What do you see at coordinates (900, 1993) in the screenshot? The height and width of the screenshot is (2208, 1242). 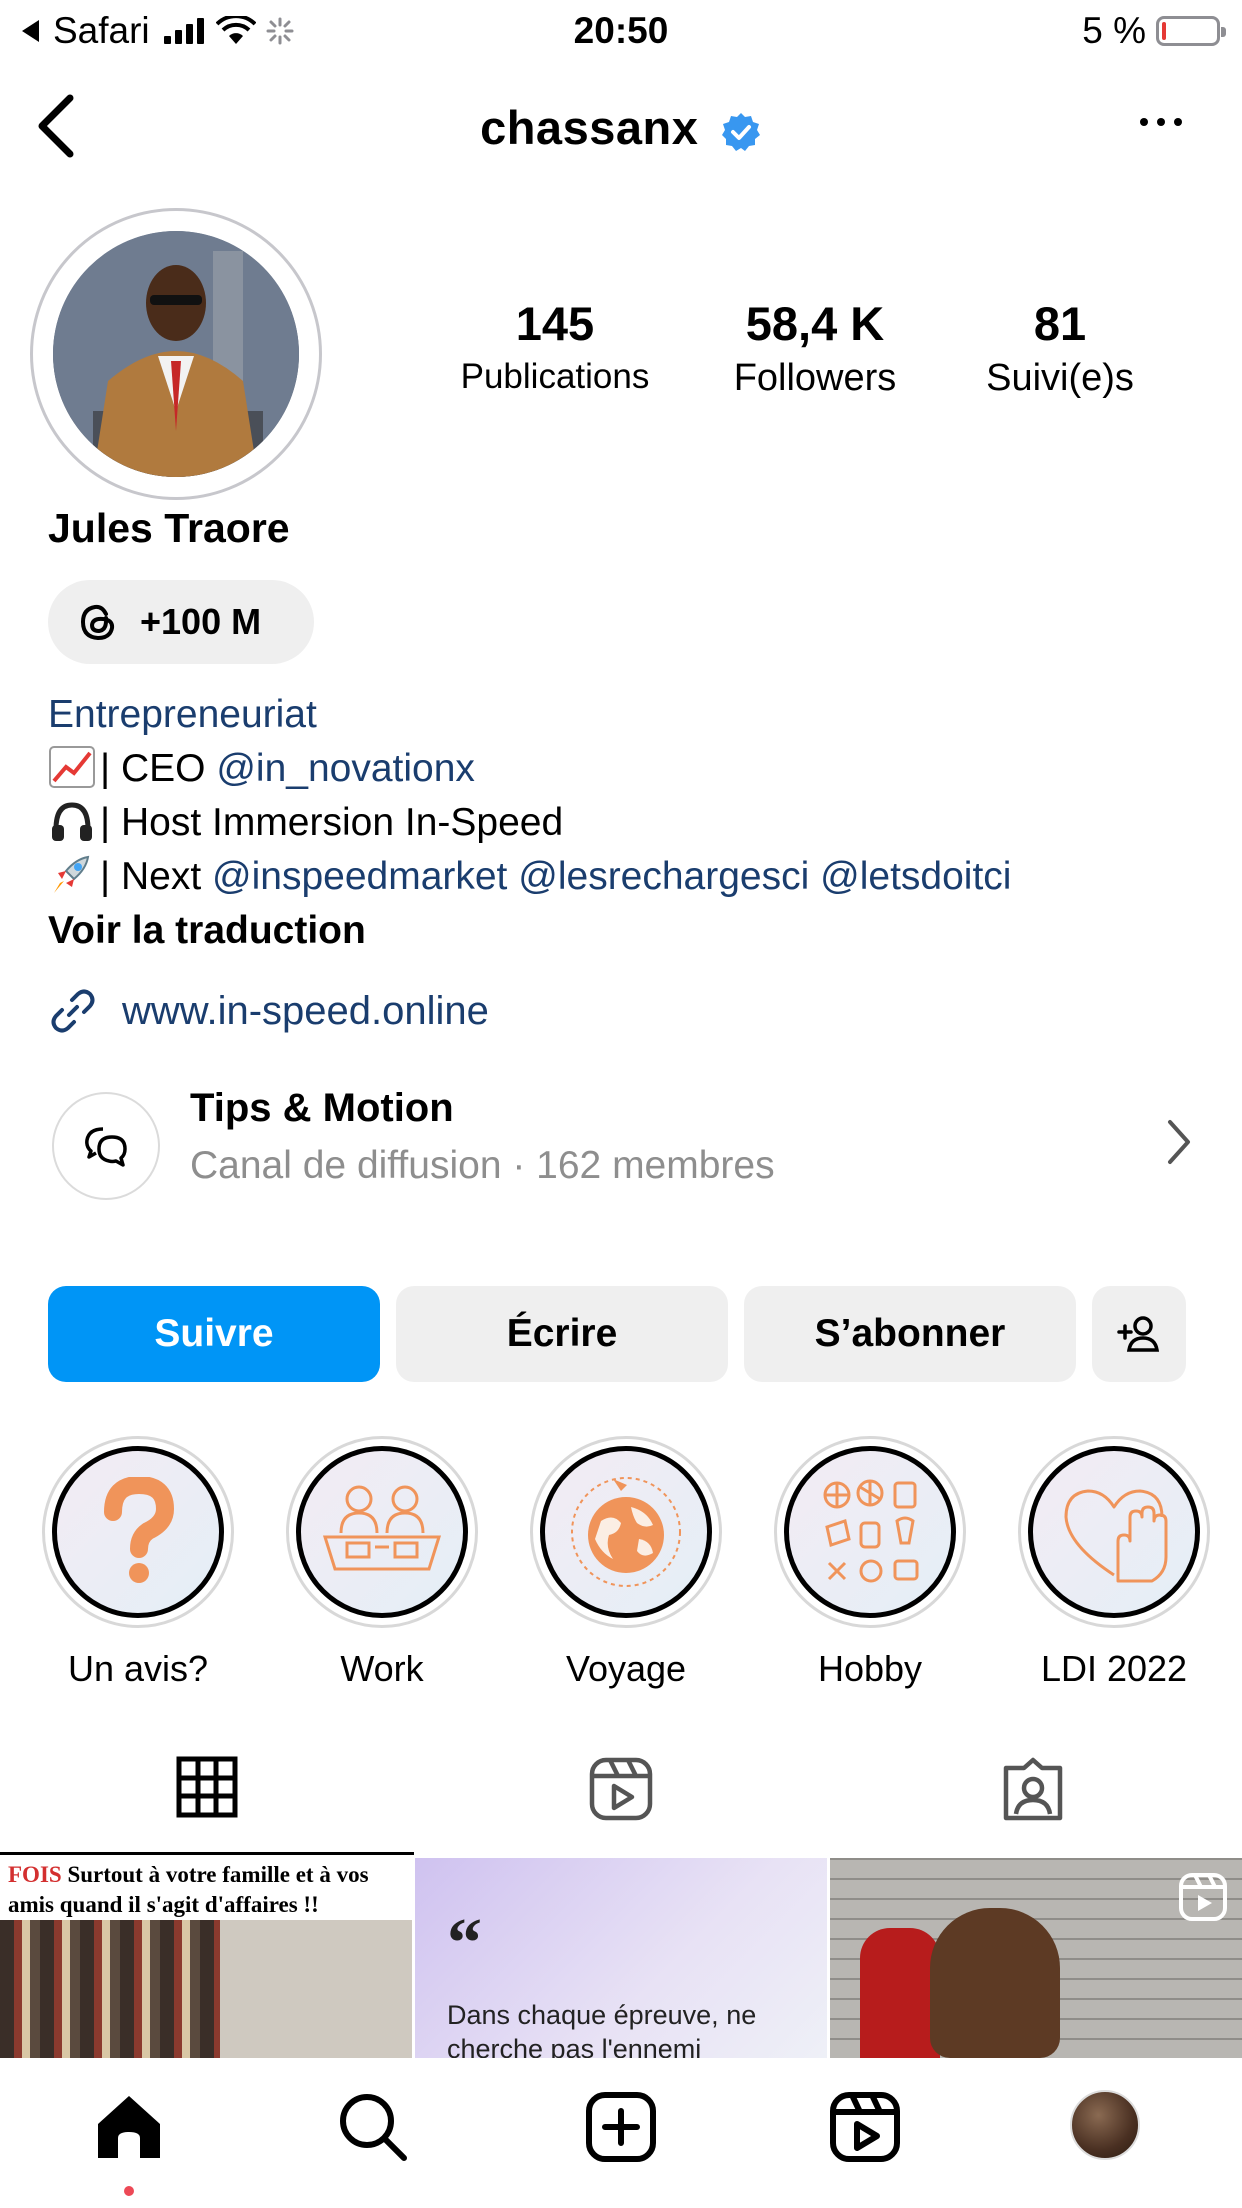 I see `post-image-chair` at bounding box center [900, 1993].